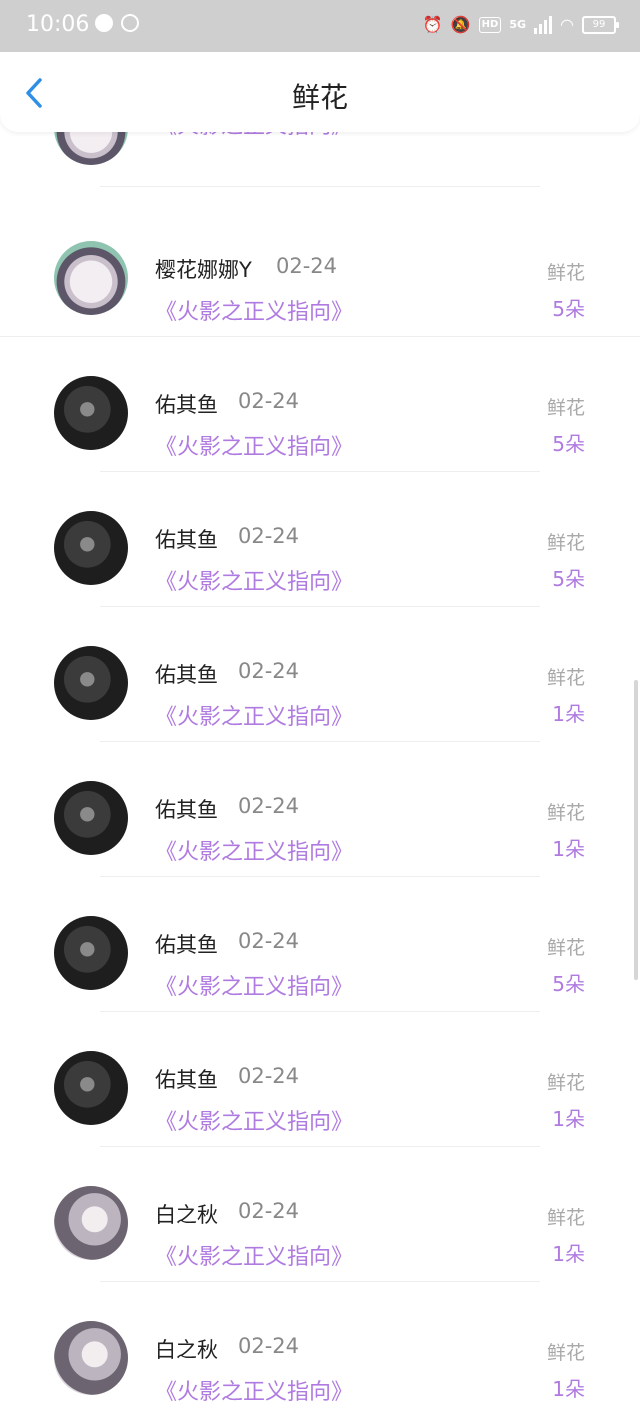 The width and height of the screenshot is (640, 1427). I want to click on page-title: 鲜花, so click(319, 97).